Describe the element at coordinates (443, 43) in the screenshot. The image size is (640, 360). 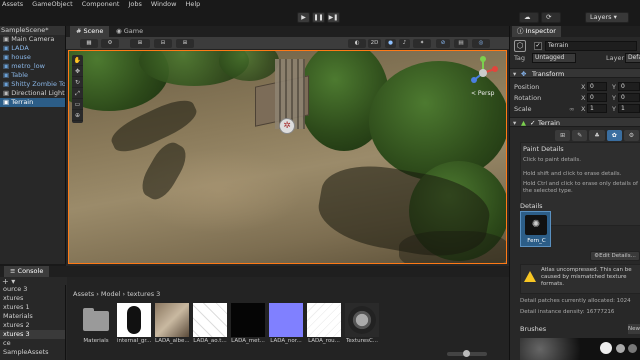
I see `hidden-objects-toggle: ⊘` at that location.